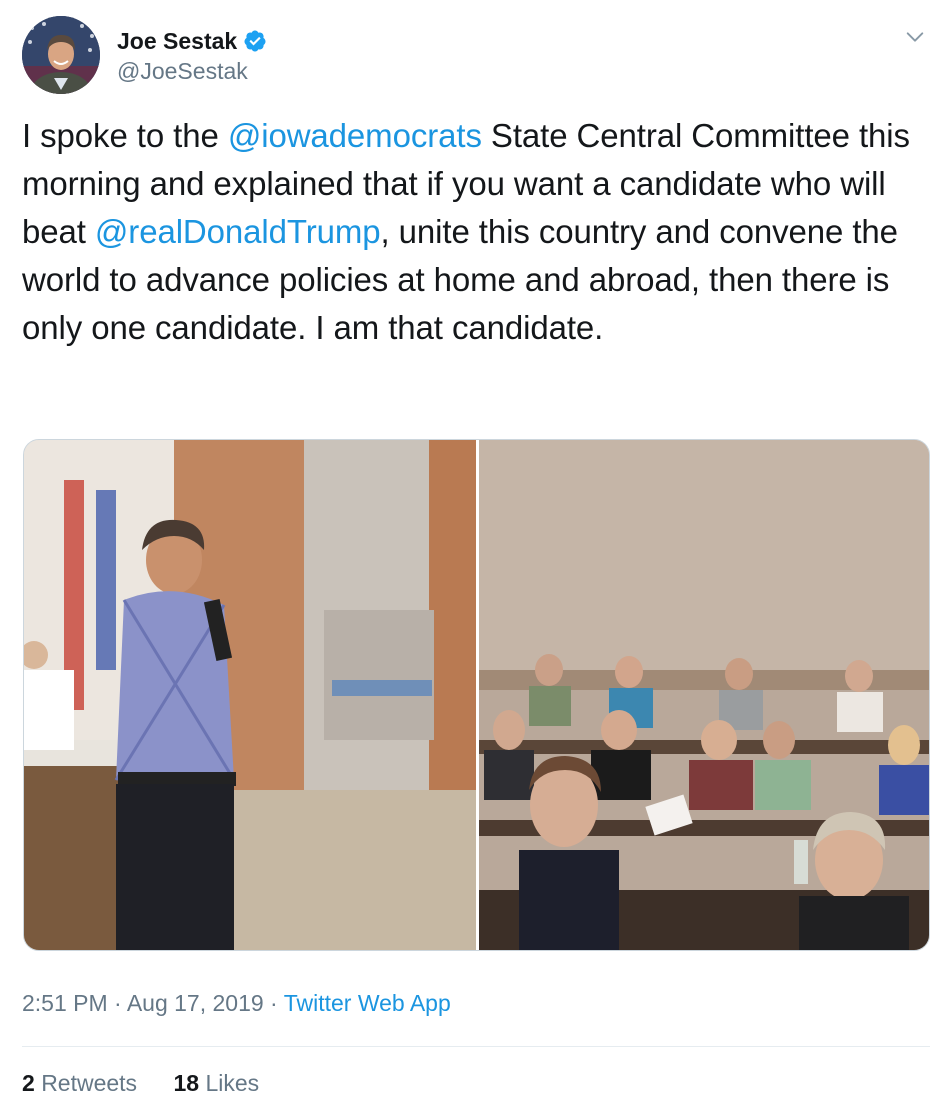 This screenshot has height=1118, width=946. What do you see at coordinates (915, 37) in the screenshot?
I see `chevron-down-icon` at bounding box center [915, 37].